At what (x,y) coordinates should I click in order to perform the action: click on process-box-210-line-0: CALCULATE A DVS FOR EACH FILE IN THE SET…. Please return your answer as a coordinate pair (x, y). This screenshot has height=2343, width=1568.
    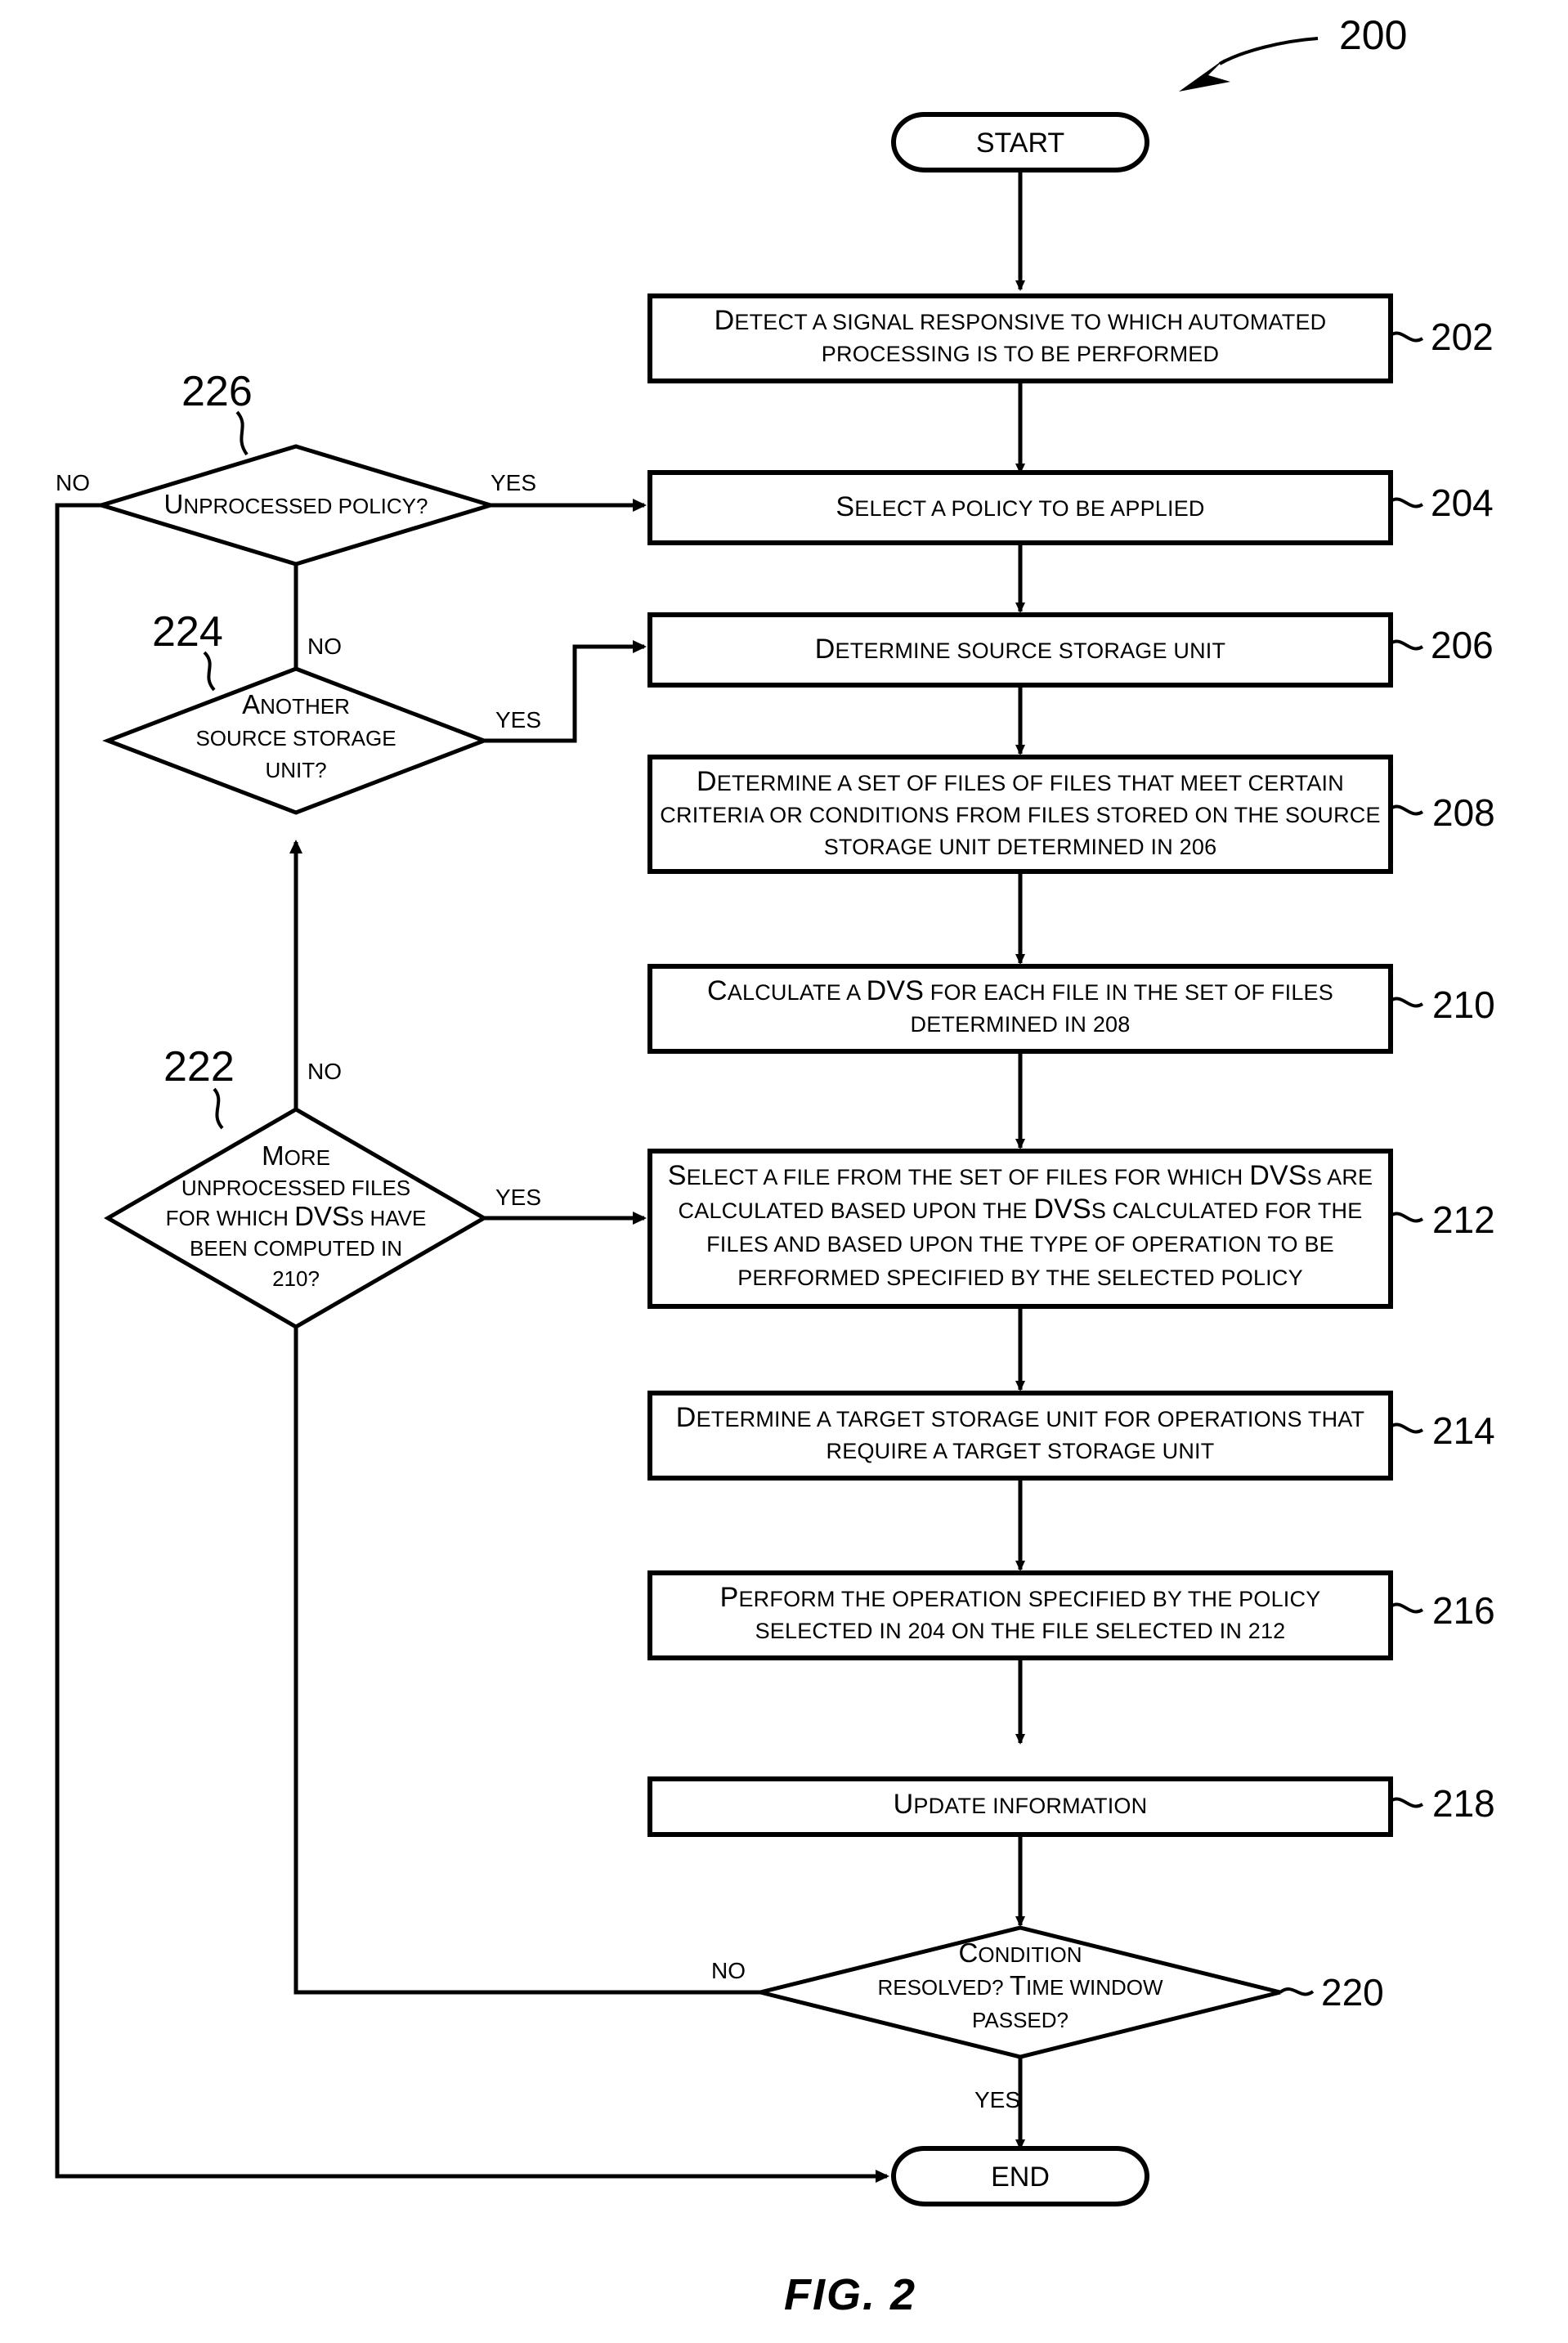
    Looking at the image, I should click on (1020, 990).